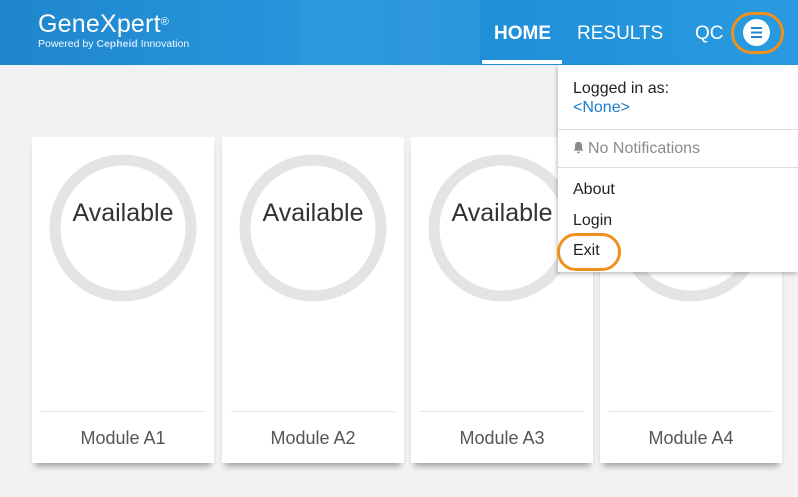  I want to click on hamburger-menu-icon, so click(756, 32).